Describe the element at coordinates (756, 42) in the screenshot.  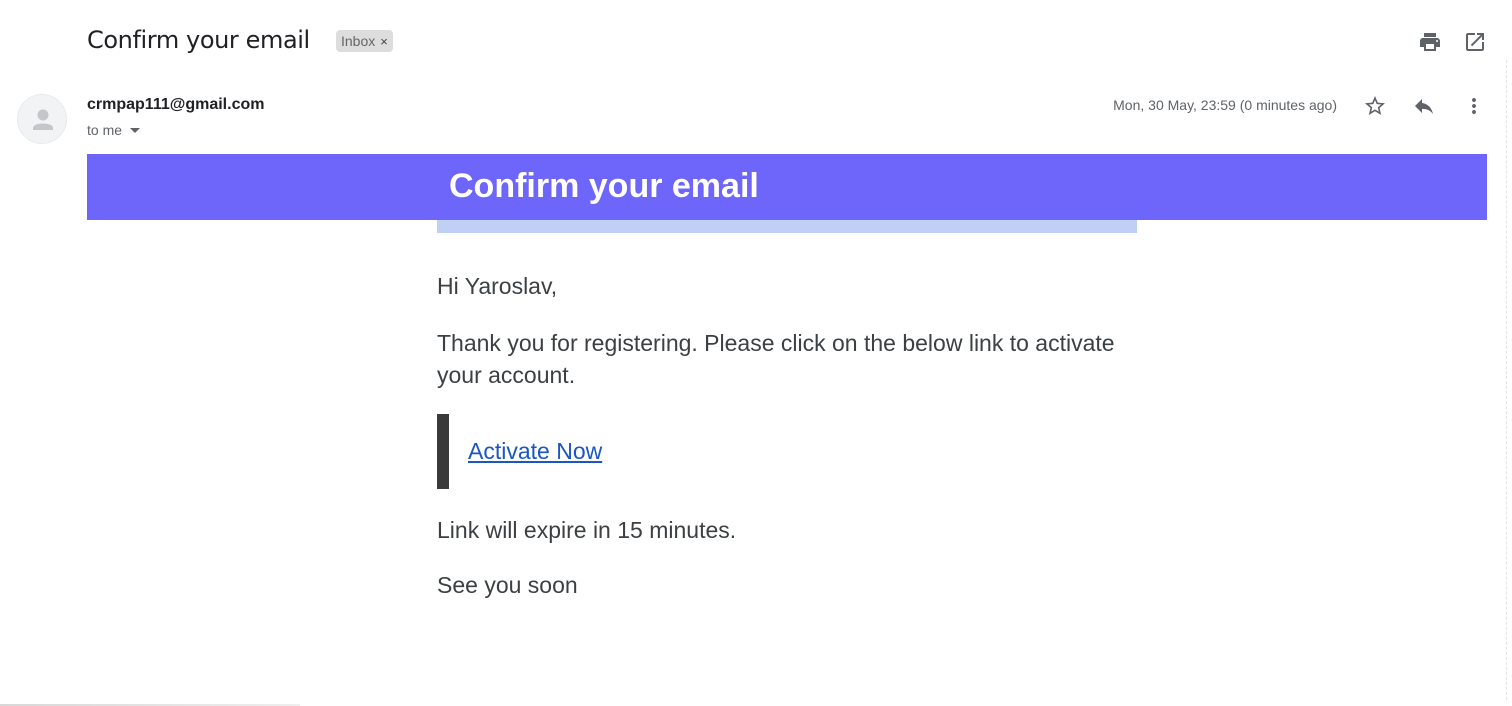
I see `subject-row: Confirm your email Inbox ×` at that location.